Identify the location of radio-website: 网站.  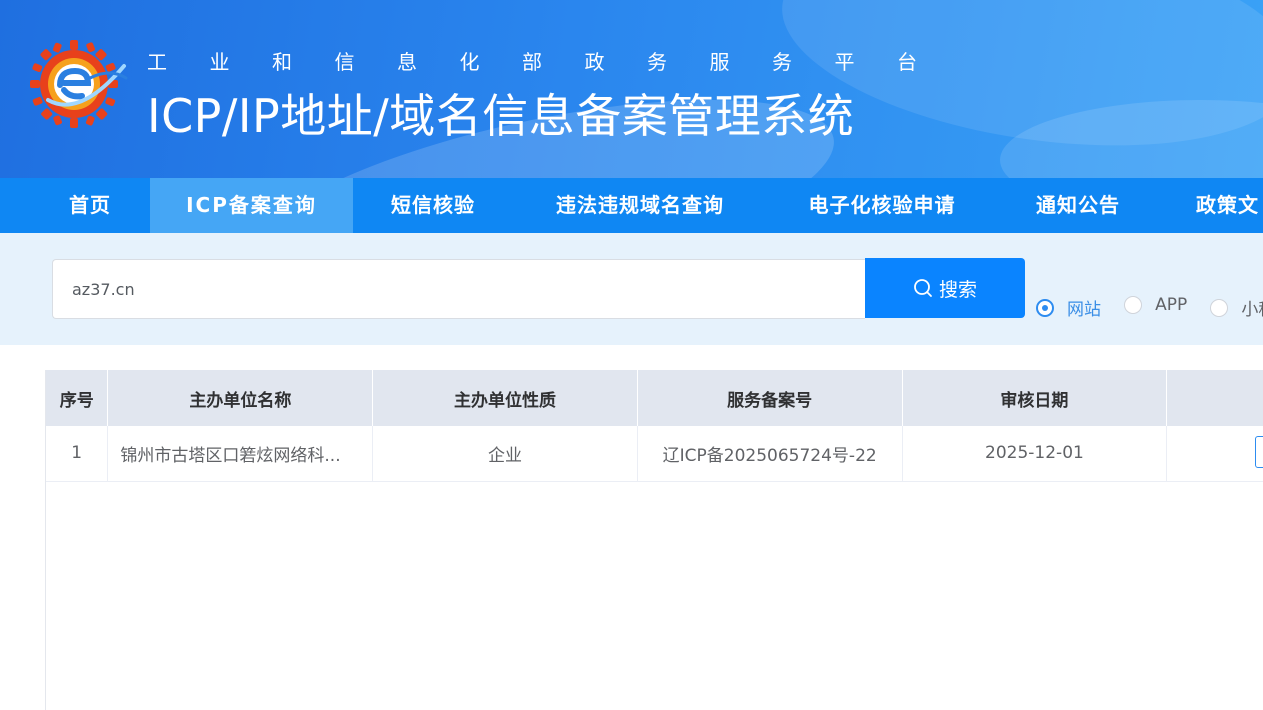
(1068, 307).